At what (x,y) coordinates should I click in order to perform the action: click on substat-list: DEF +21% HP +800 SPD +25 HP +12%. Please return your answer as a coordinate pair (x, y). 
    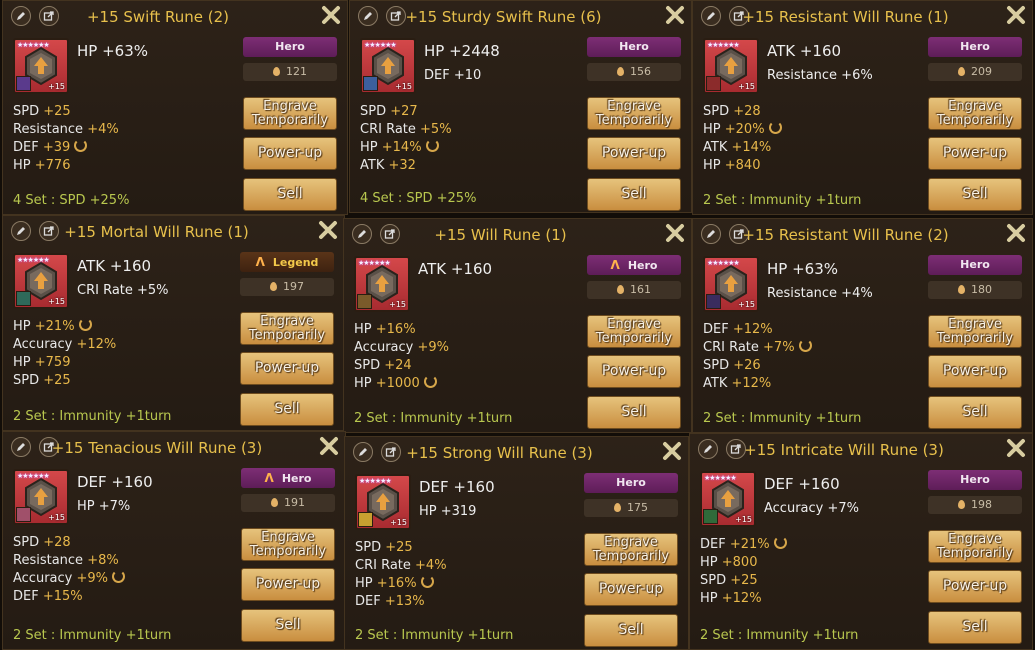
    Looking at the image, I should click on (743, 572).